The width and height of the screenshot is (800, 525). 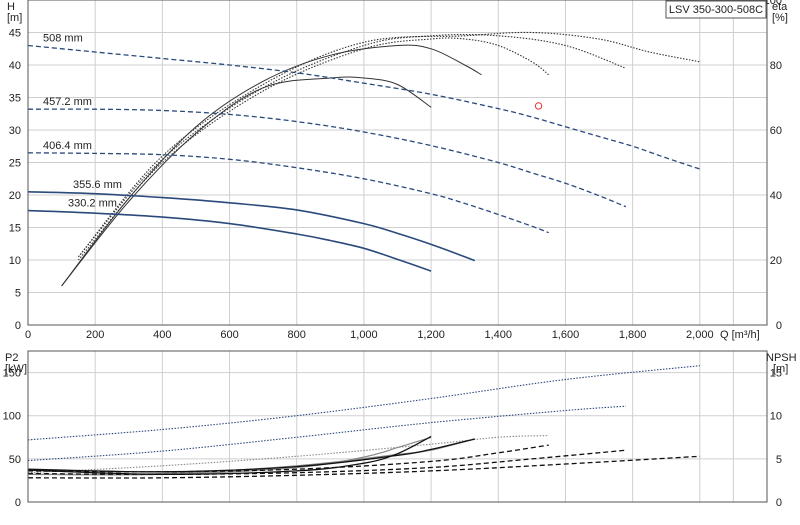 I want to click on top-left-tick-label: 30, so click(x=15, y=131).